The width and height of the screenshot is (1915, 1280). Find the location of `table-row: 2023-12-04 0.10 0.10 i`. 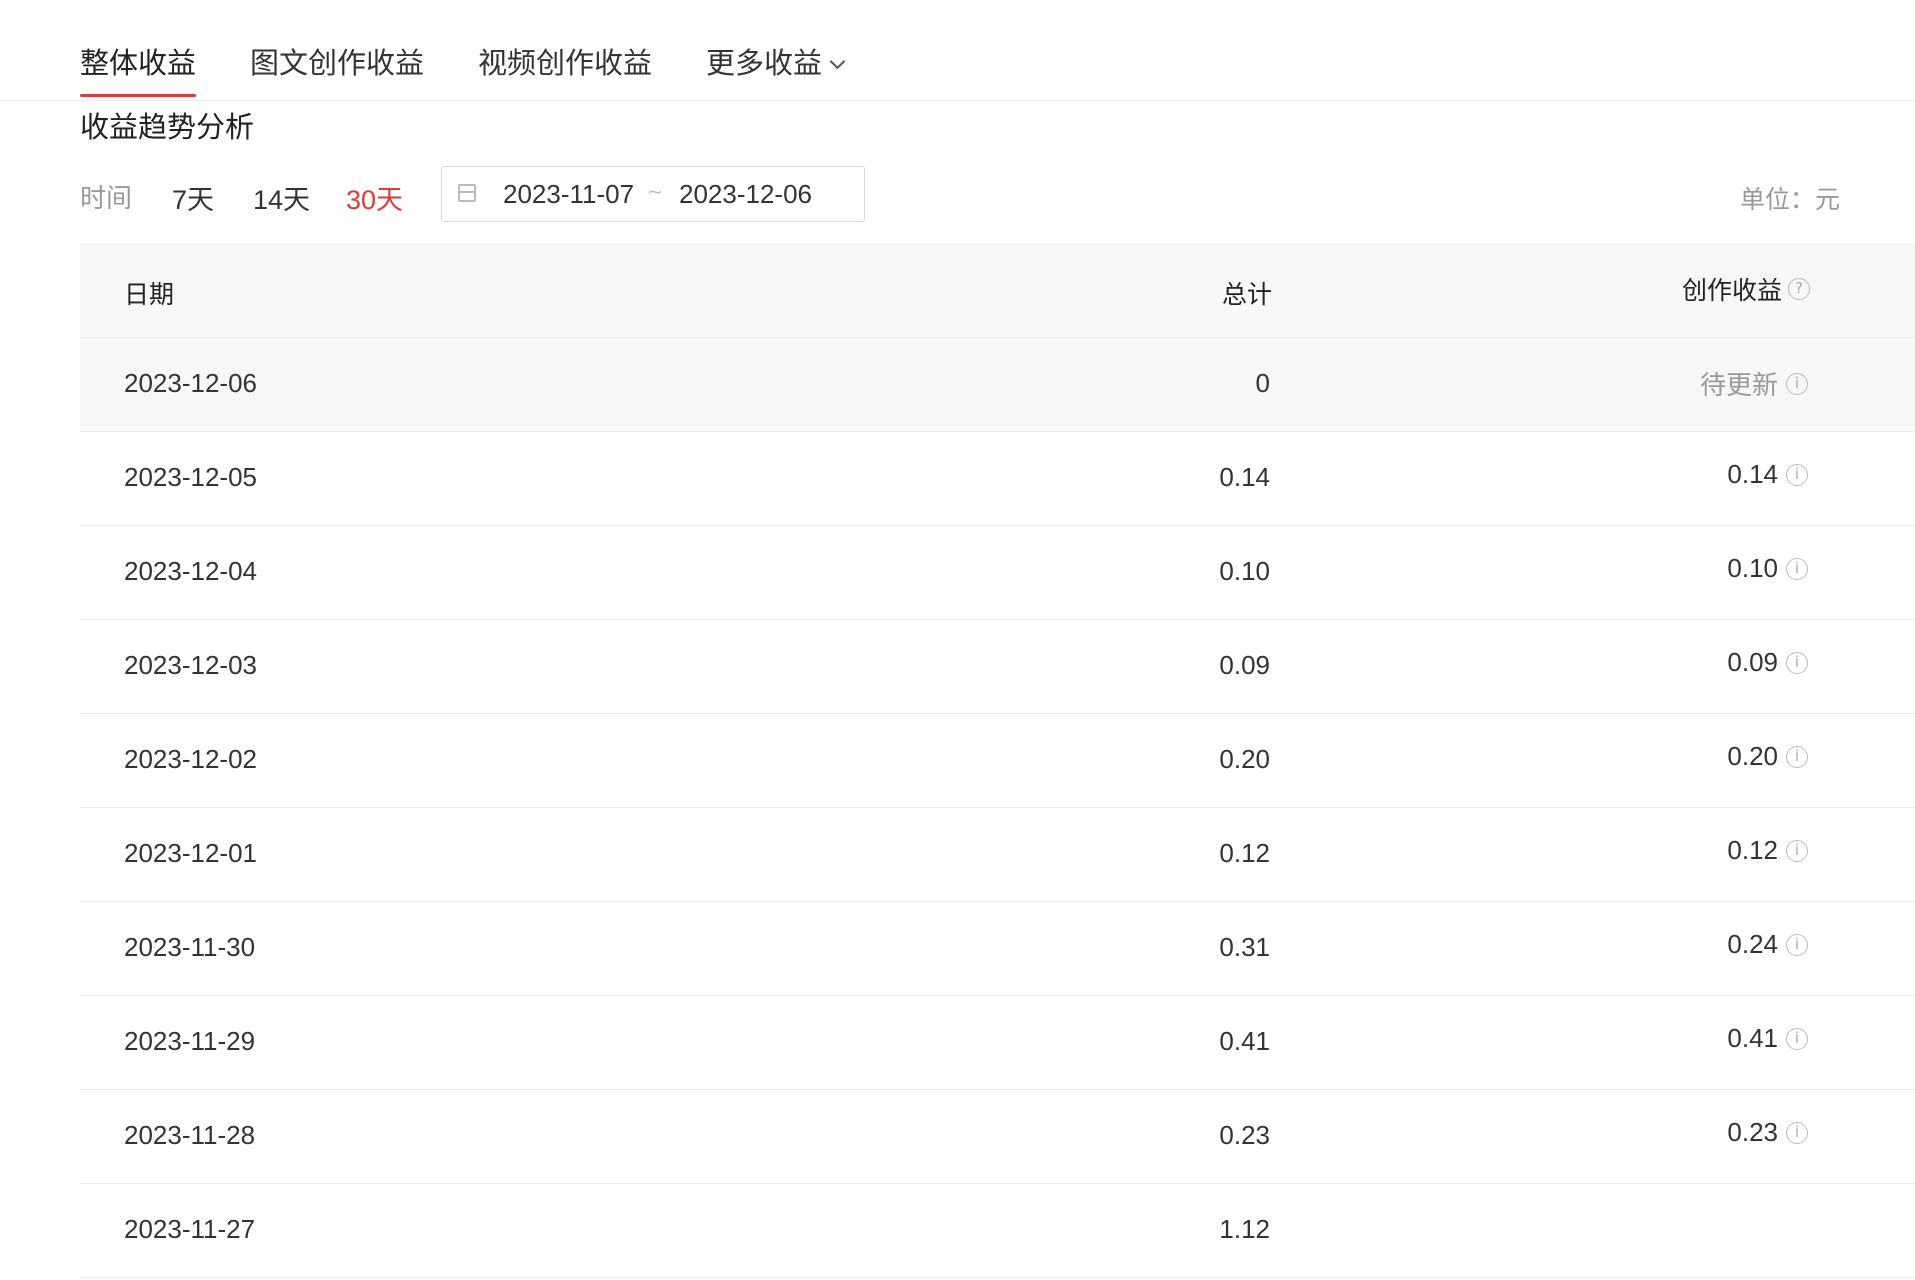

table-row: 2023-12-04 0.10 0.10 i is located at coordinates (997, 573).